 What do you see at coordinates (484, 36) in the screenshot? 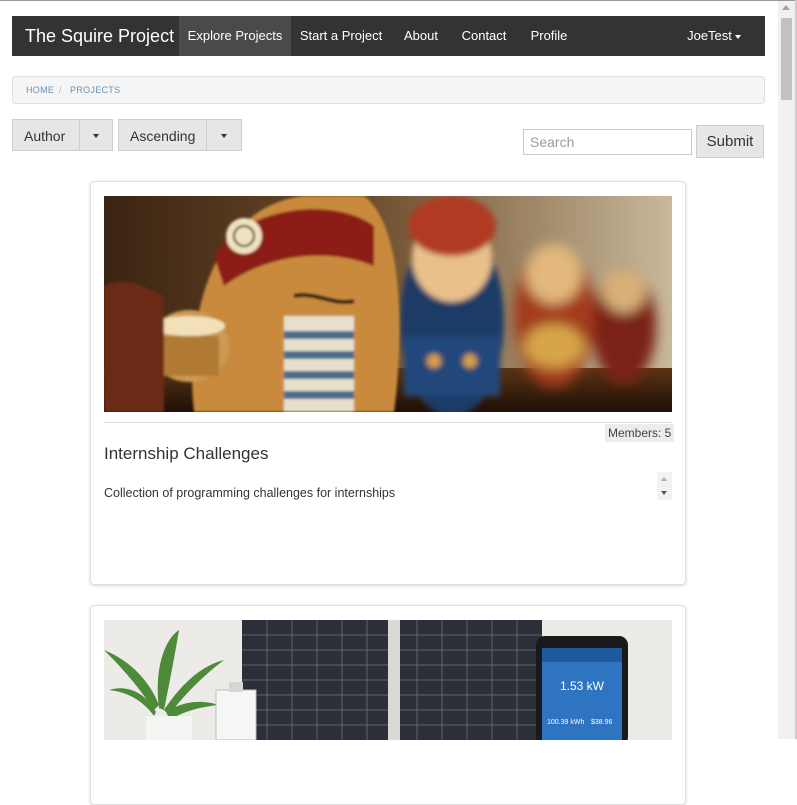
I see `nav-contact: Contact` at bounding box center [484, 36].